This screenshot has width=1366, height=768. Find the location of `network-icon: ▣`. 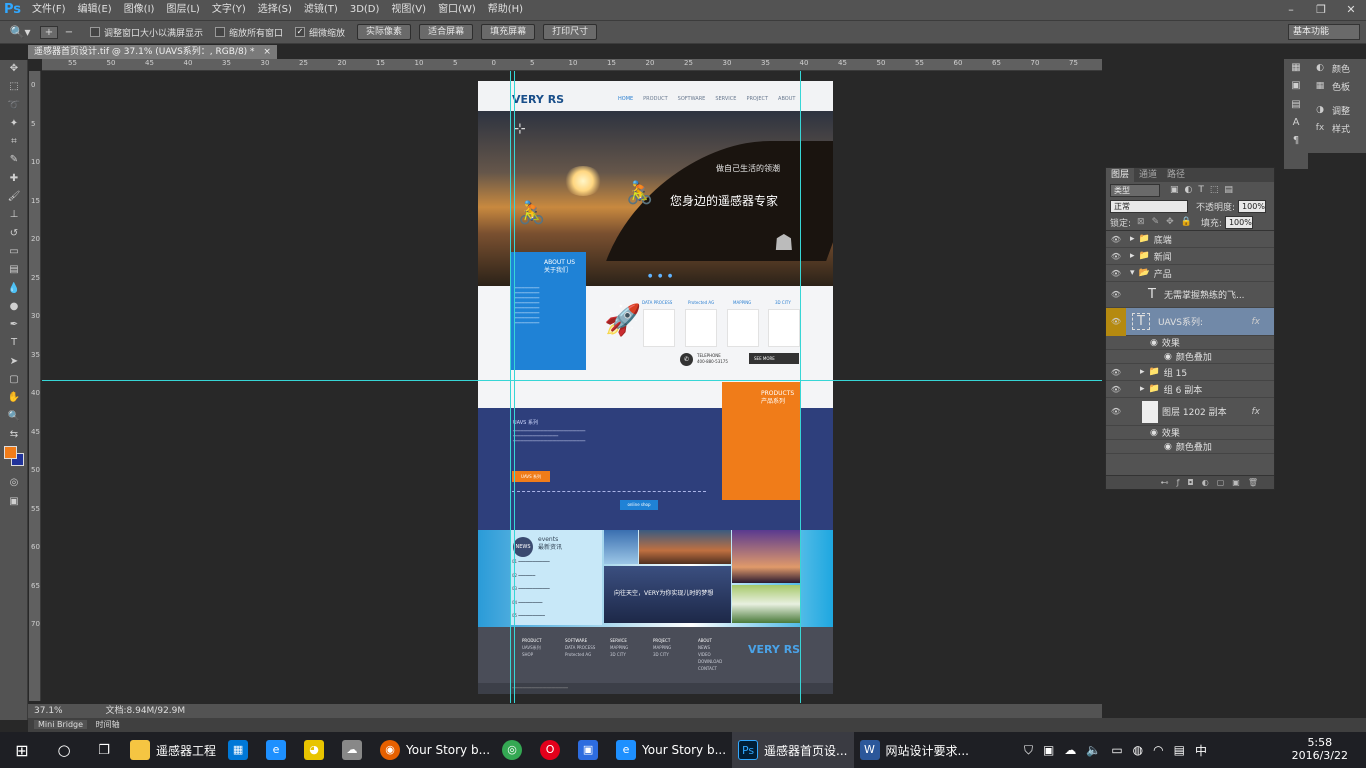

network-icon: ▣ is located at coordinates (1048, 750).